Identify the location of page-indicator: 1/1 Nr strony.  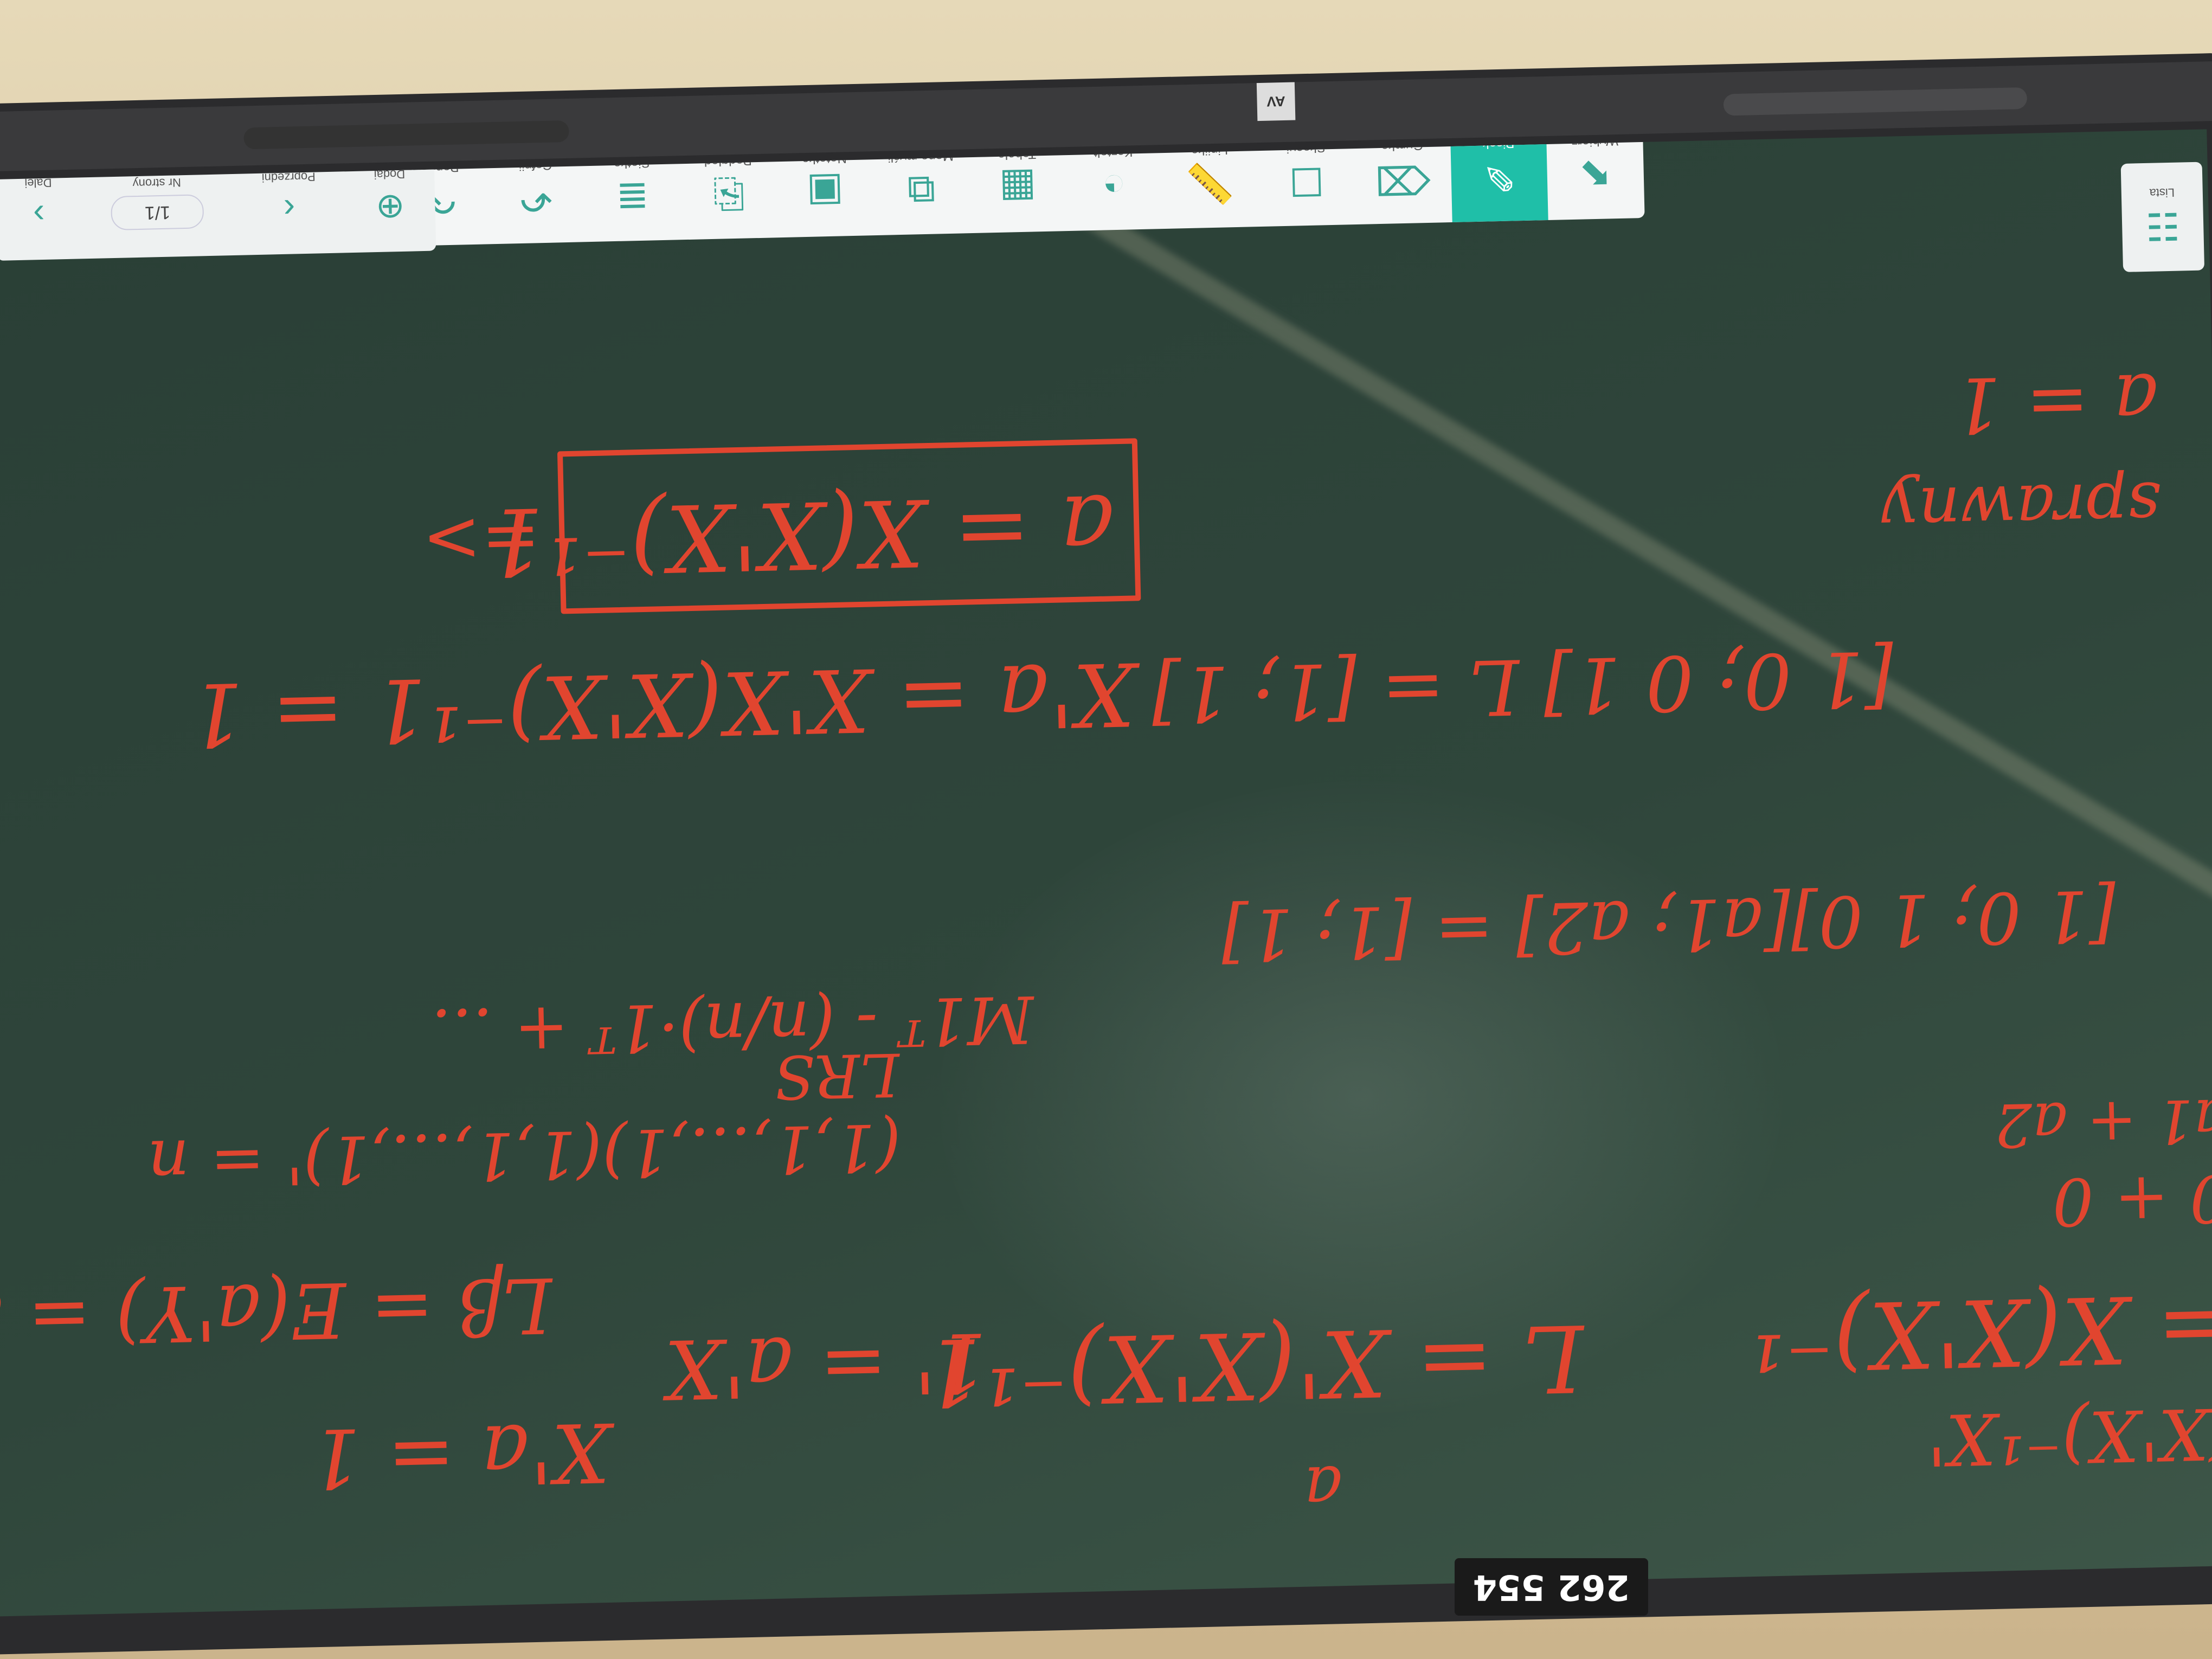
(157, 203).